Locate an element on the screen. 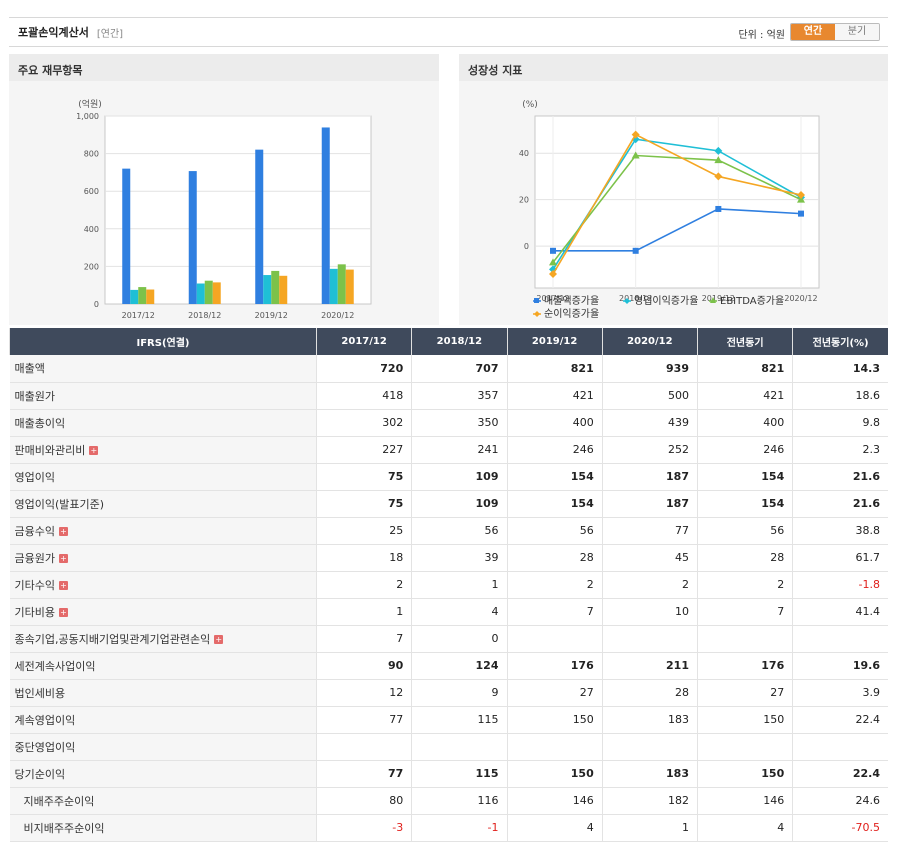  table-cell: 116 is located at coordinates (459, 801).